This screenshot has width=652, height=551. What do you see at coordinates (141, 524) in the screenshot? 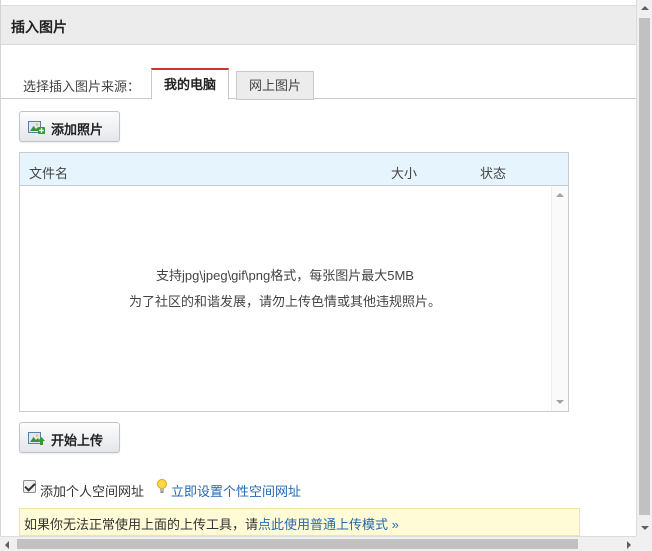
I see `notice-text: 如果你无法正常使用上面的上传工具，请` at bounding box center [141, 524].